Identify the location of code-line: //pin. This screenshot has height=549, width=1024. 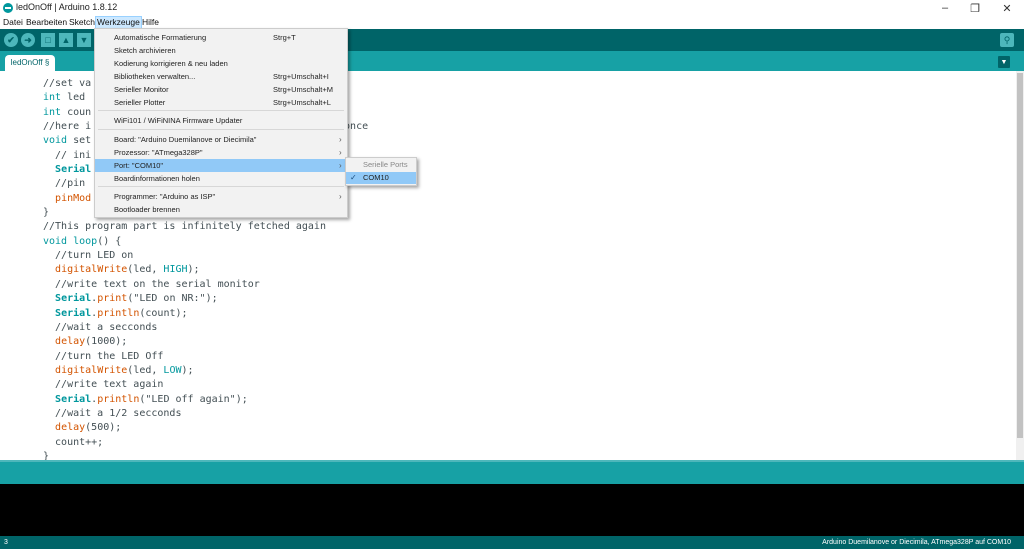
(64, 184).